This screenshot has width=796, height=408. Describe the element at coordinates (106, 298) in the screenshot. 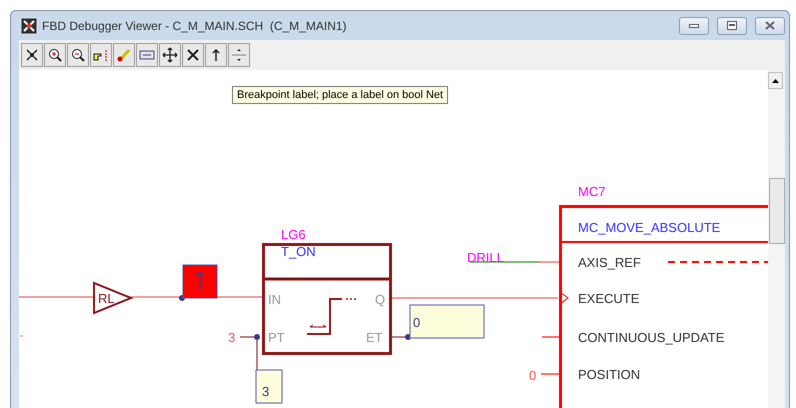

I see `gate-label: RL` at that location.